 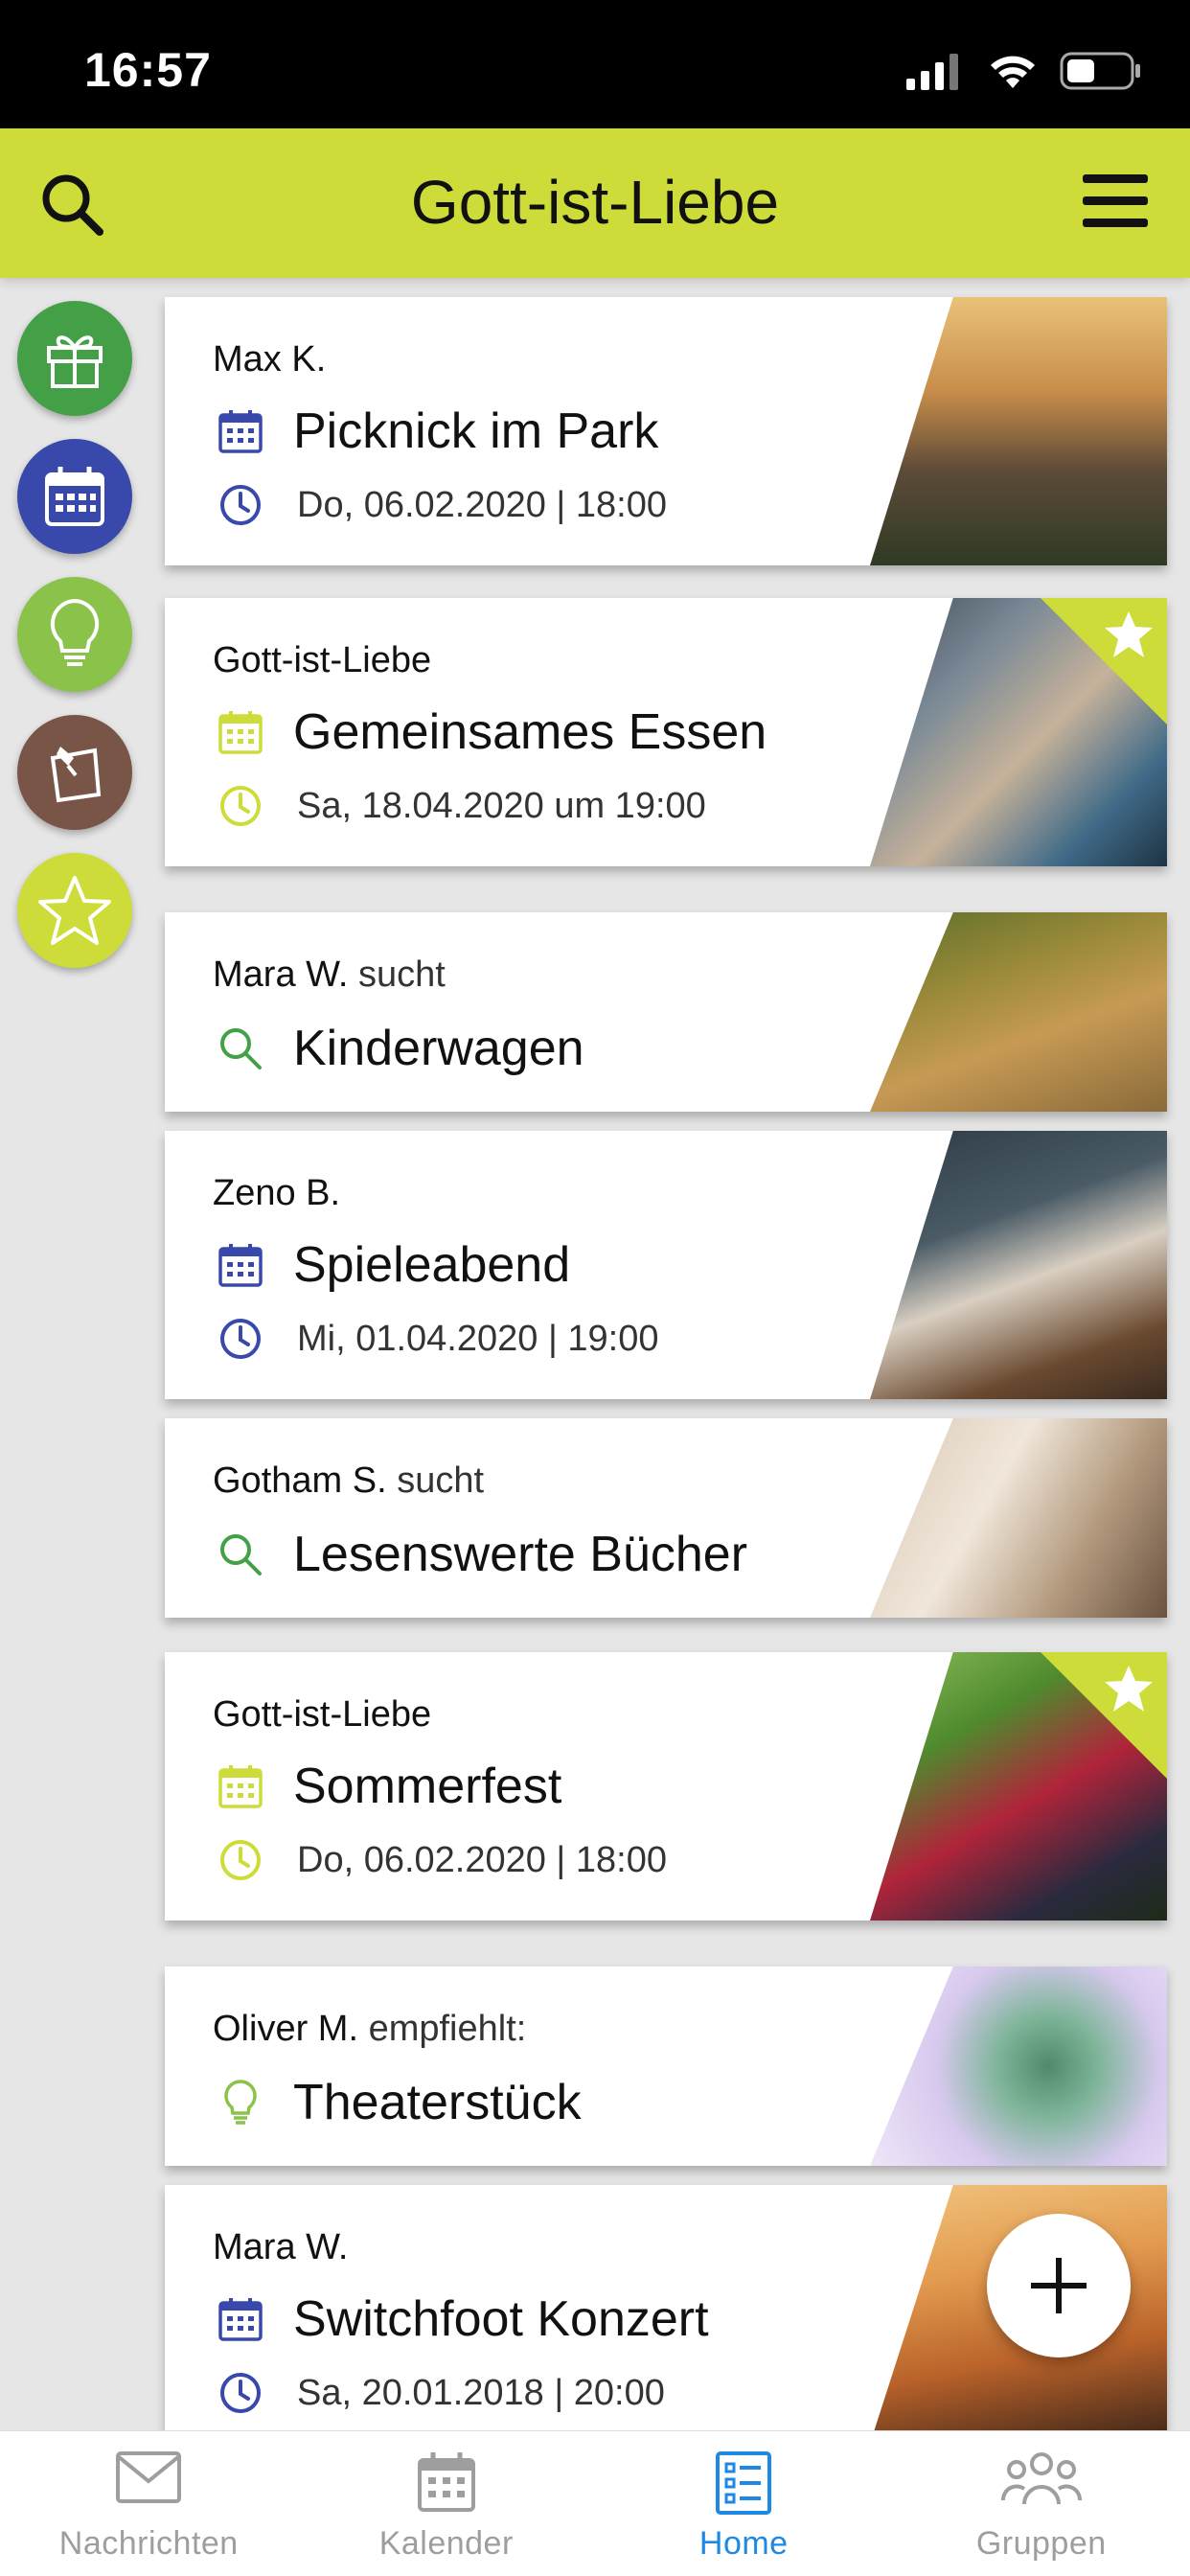 I want to click on tab-label: Nachrichten, so click(x=148, y=2543).